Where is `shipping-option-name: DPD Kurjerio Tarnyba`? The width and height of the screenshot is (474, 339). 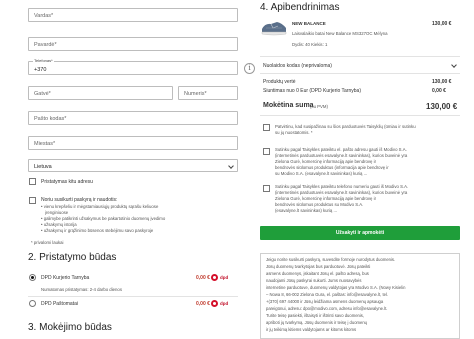
shipping-option-name: DPD Kurjerio Tarnyba is located at coordinates (65, 278).